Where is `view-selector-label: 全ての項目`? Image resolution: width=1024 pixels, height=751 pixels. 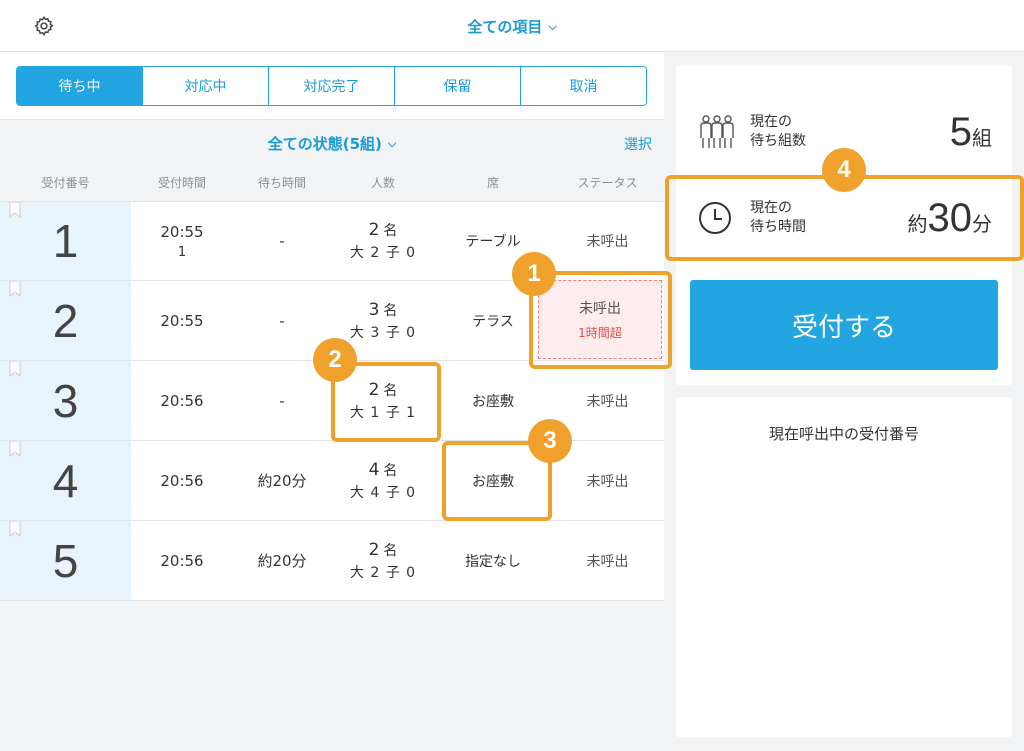
view-selector-label: 全ての項目 is located at coordinates (505, 27).